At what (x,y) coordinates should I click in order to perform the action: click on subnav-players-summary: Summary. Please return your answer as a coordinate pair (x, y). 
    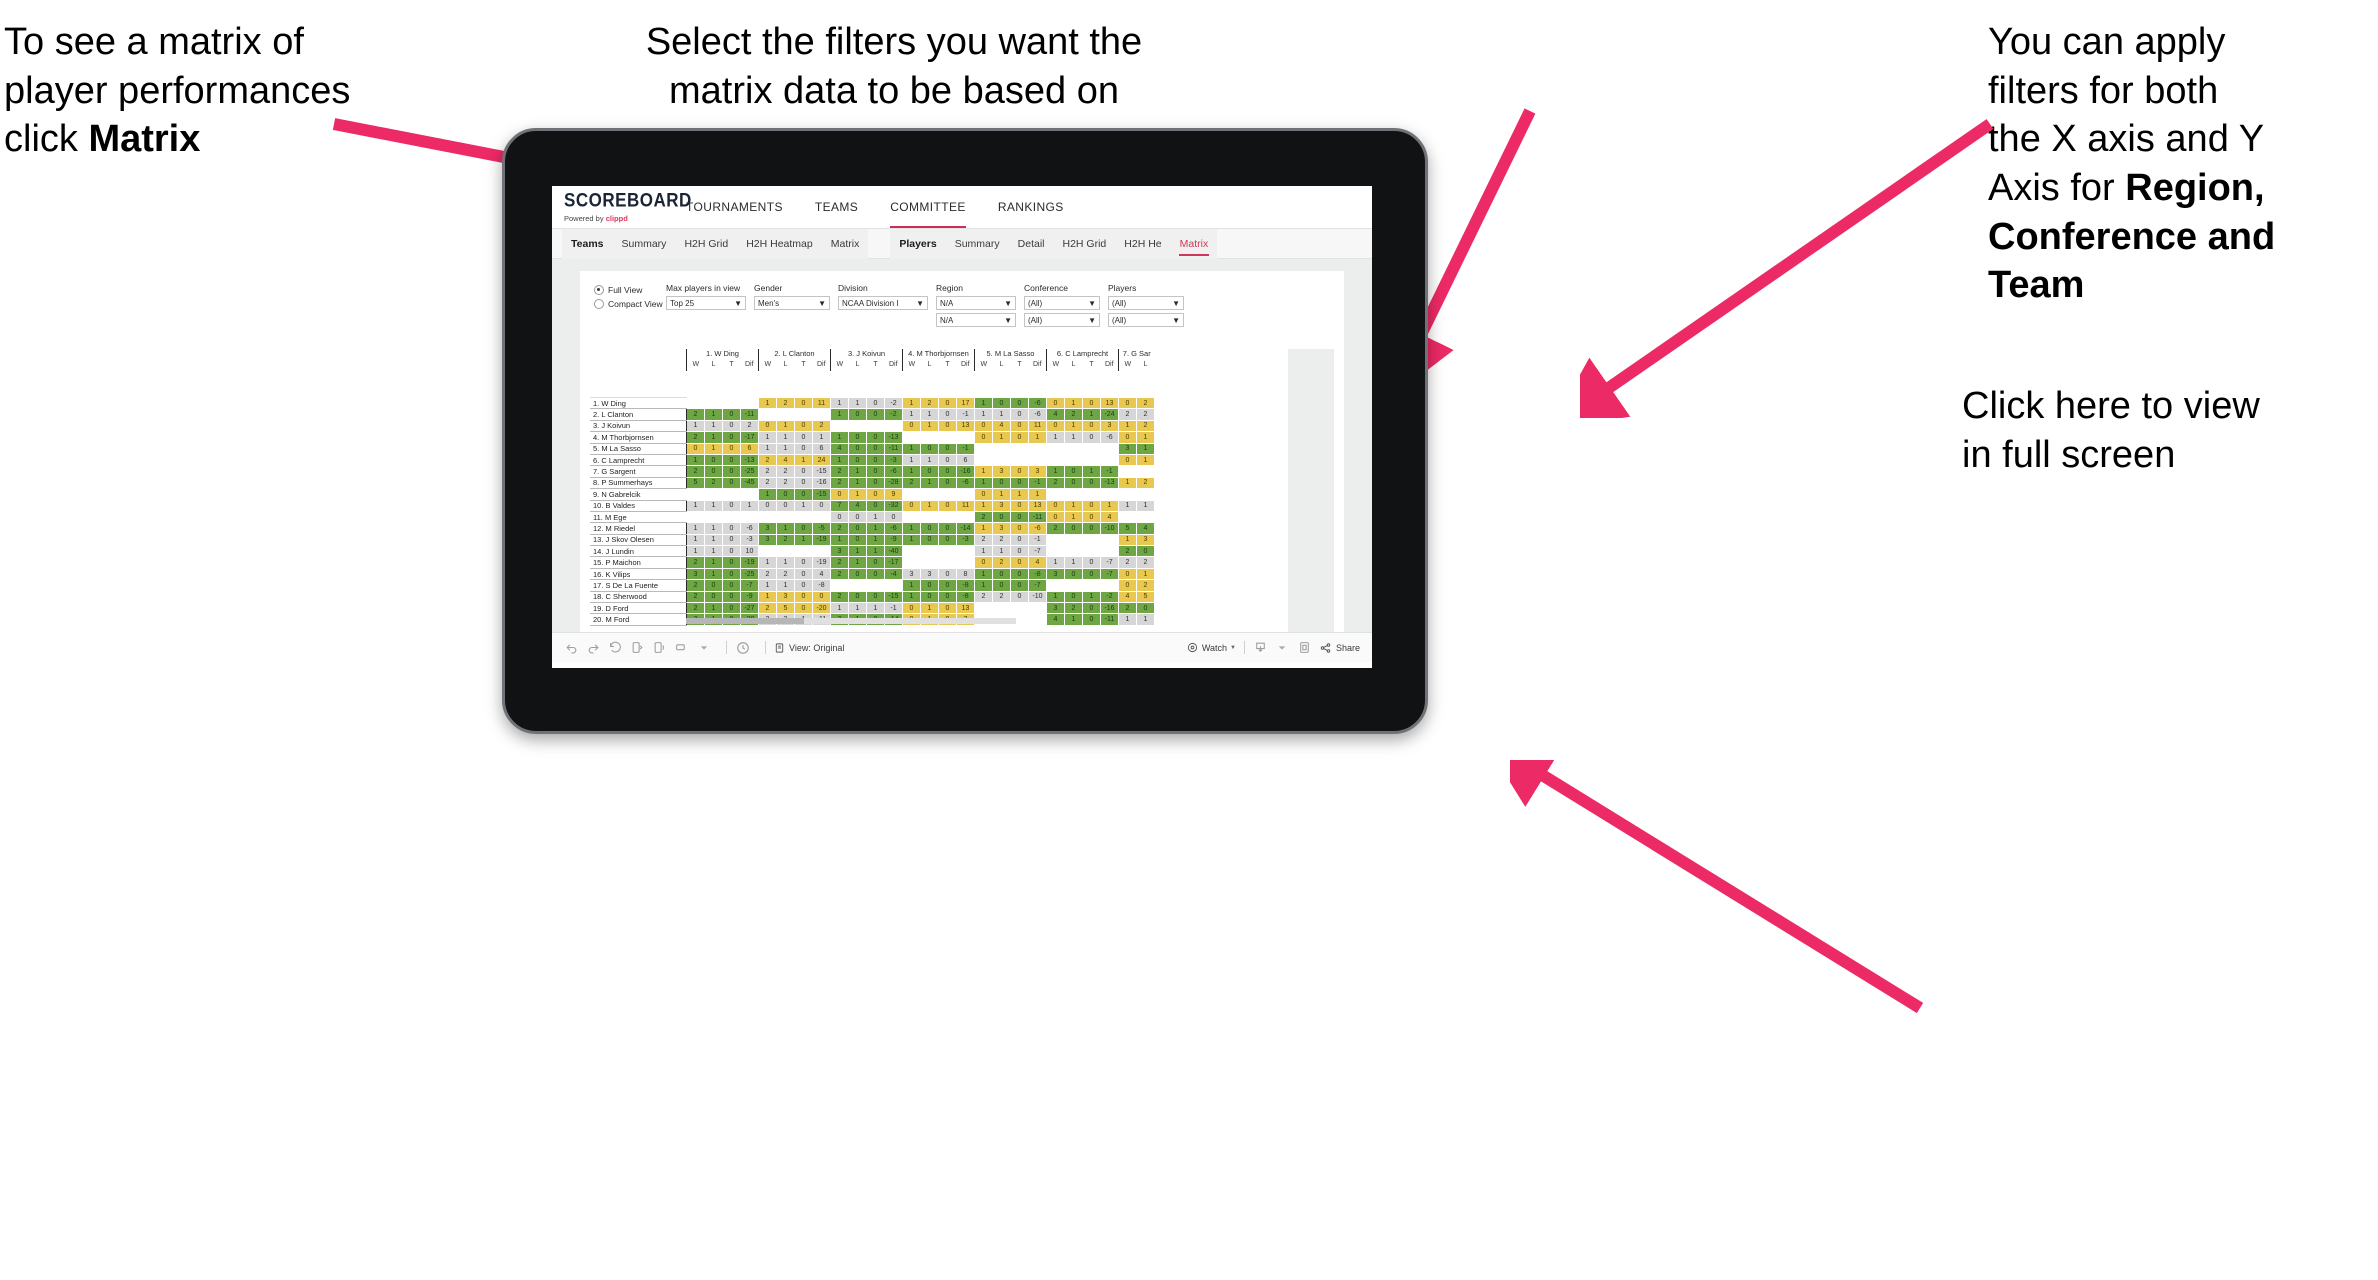
    Looking at the image, I should click on (977, 244).